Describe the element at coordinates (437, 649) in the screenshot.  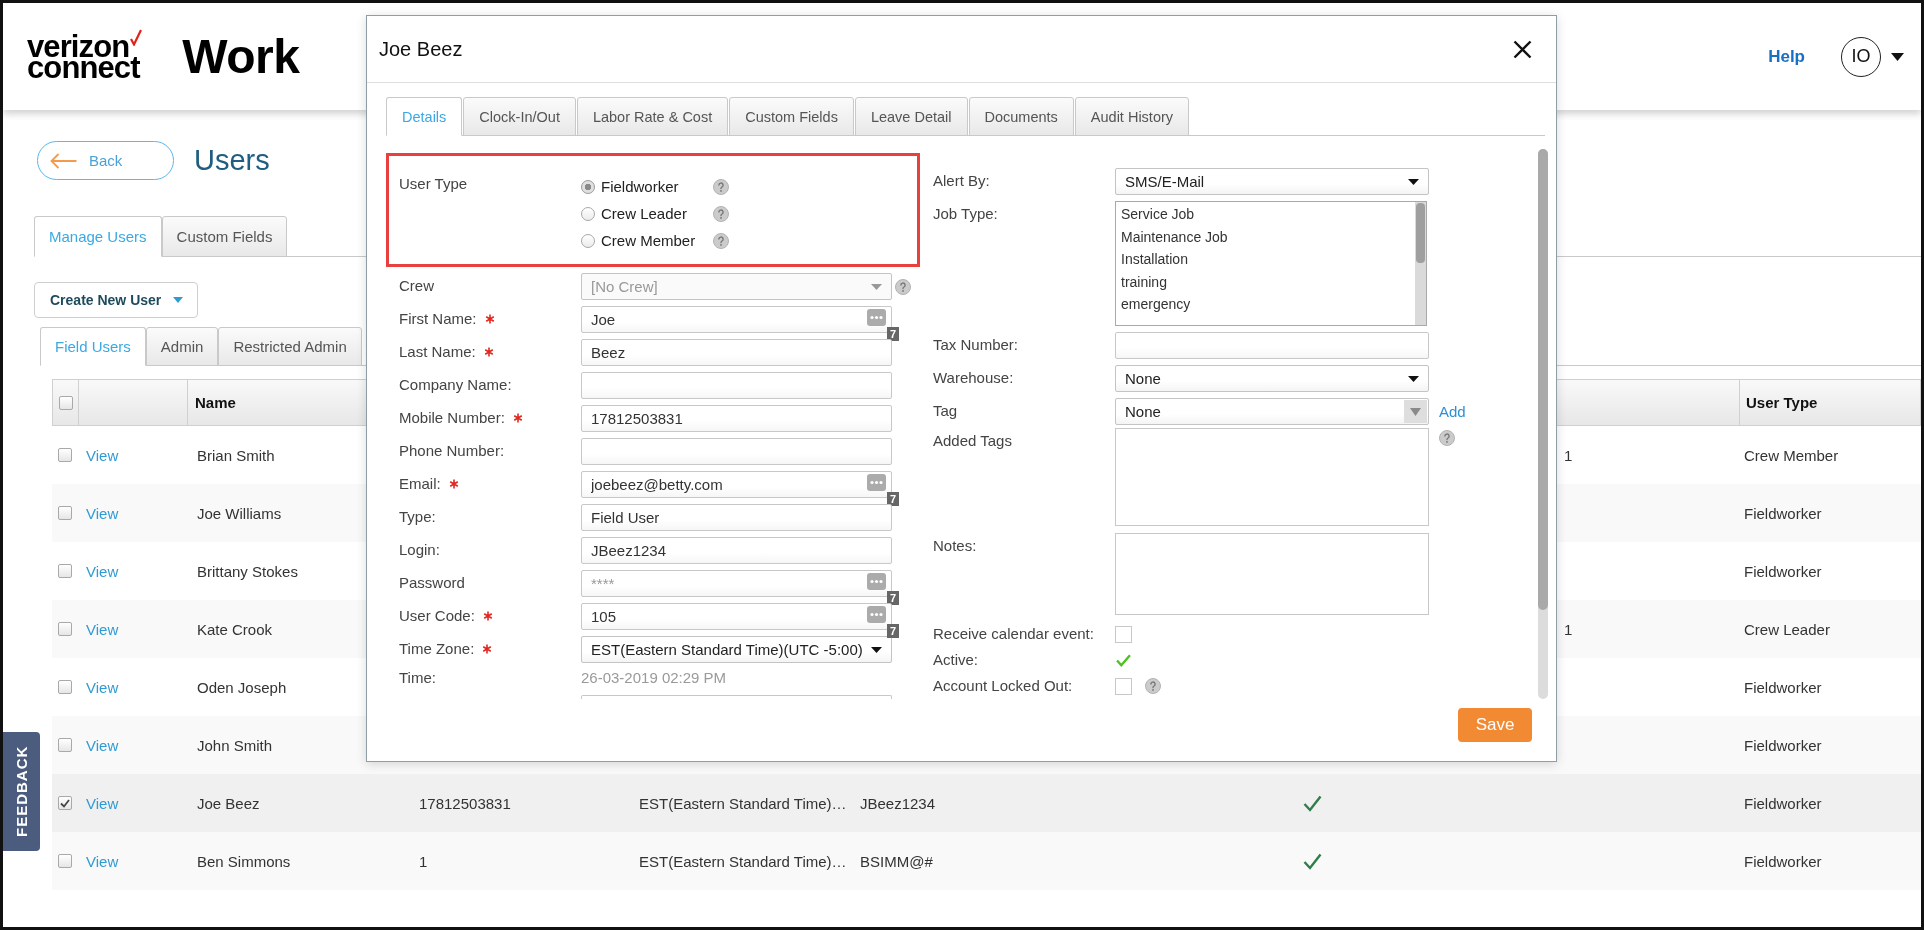
I see `field-label: Time Zone:` at that location.